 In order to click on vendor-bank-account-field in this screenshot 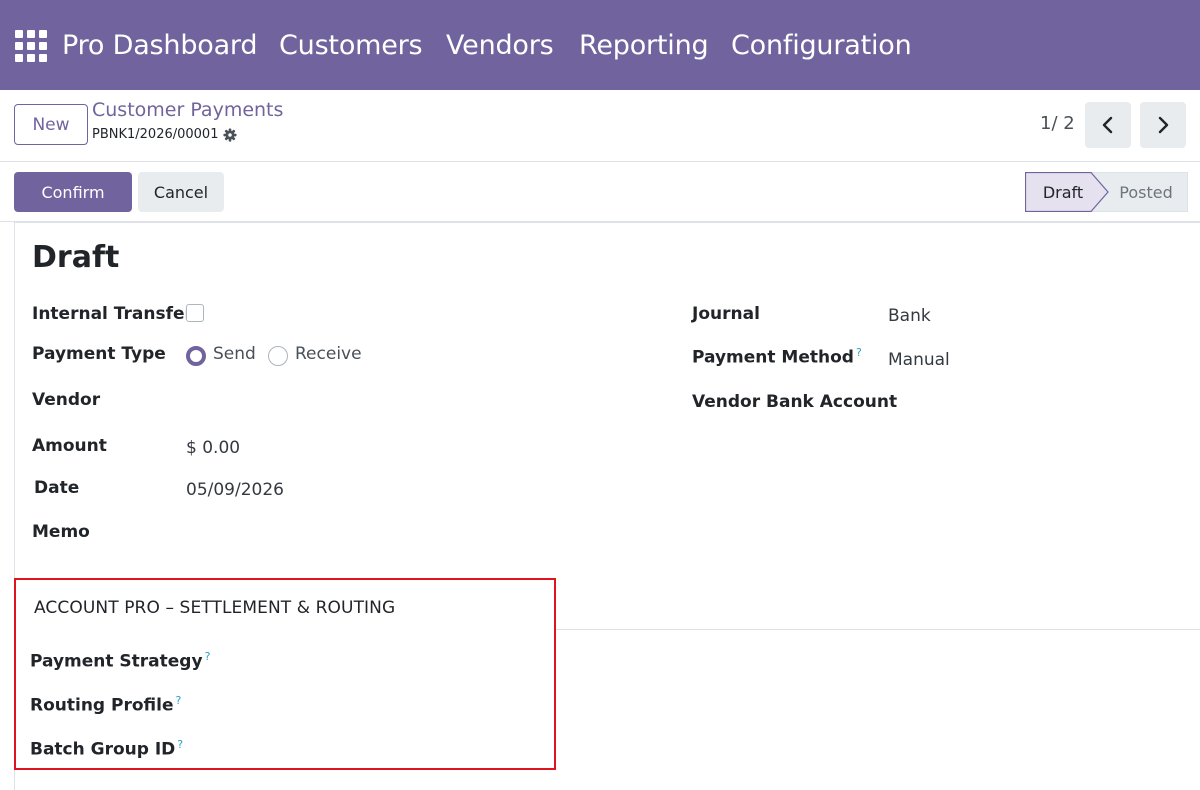, I will do `click(1033, 402)`.